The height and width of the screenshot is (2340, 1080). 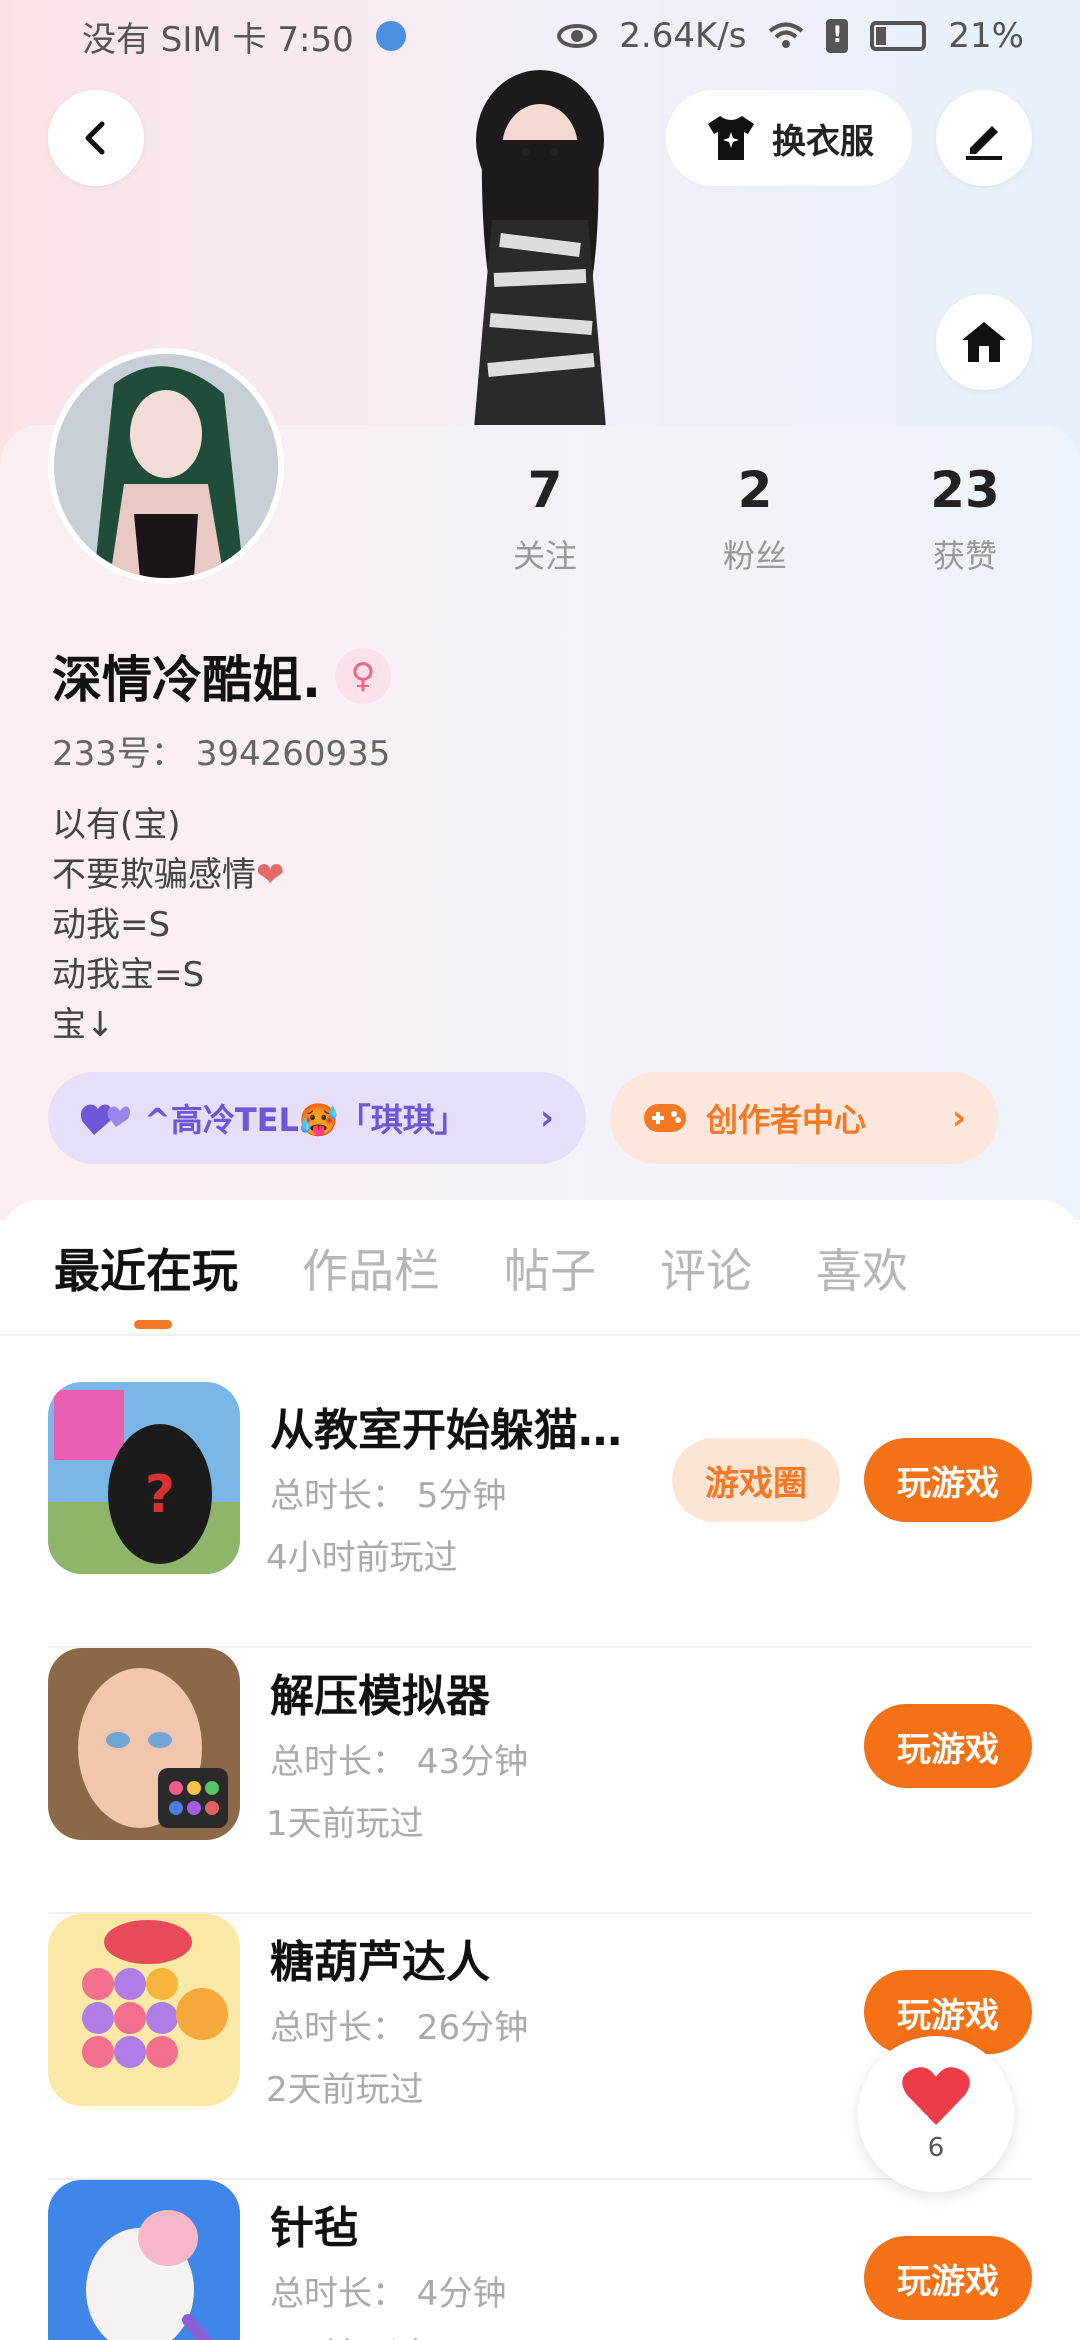 What do you see at coordinates (756, 1480) in the screenshot?
I see `game-circle-button: 游戏圈` at bounding box center [756, 1480].